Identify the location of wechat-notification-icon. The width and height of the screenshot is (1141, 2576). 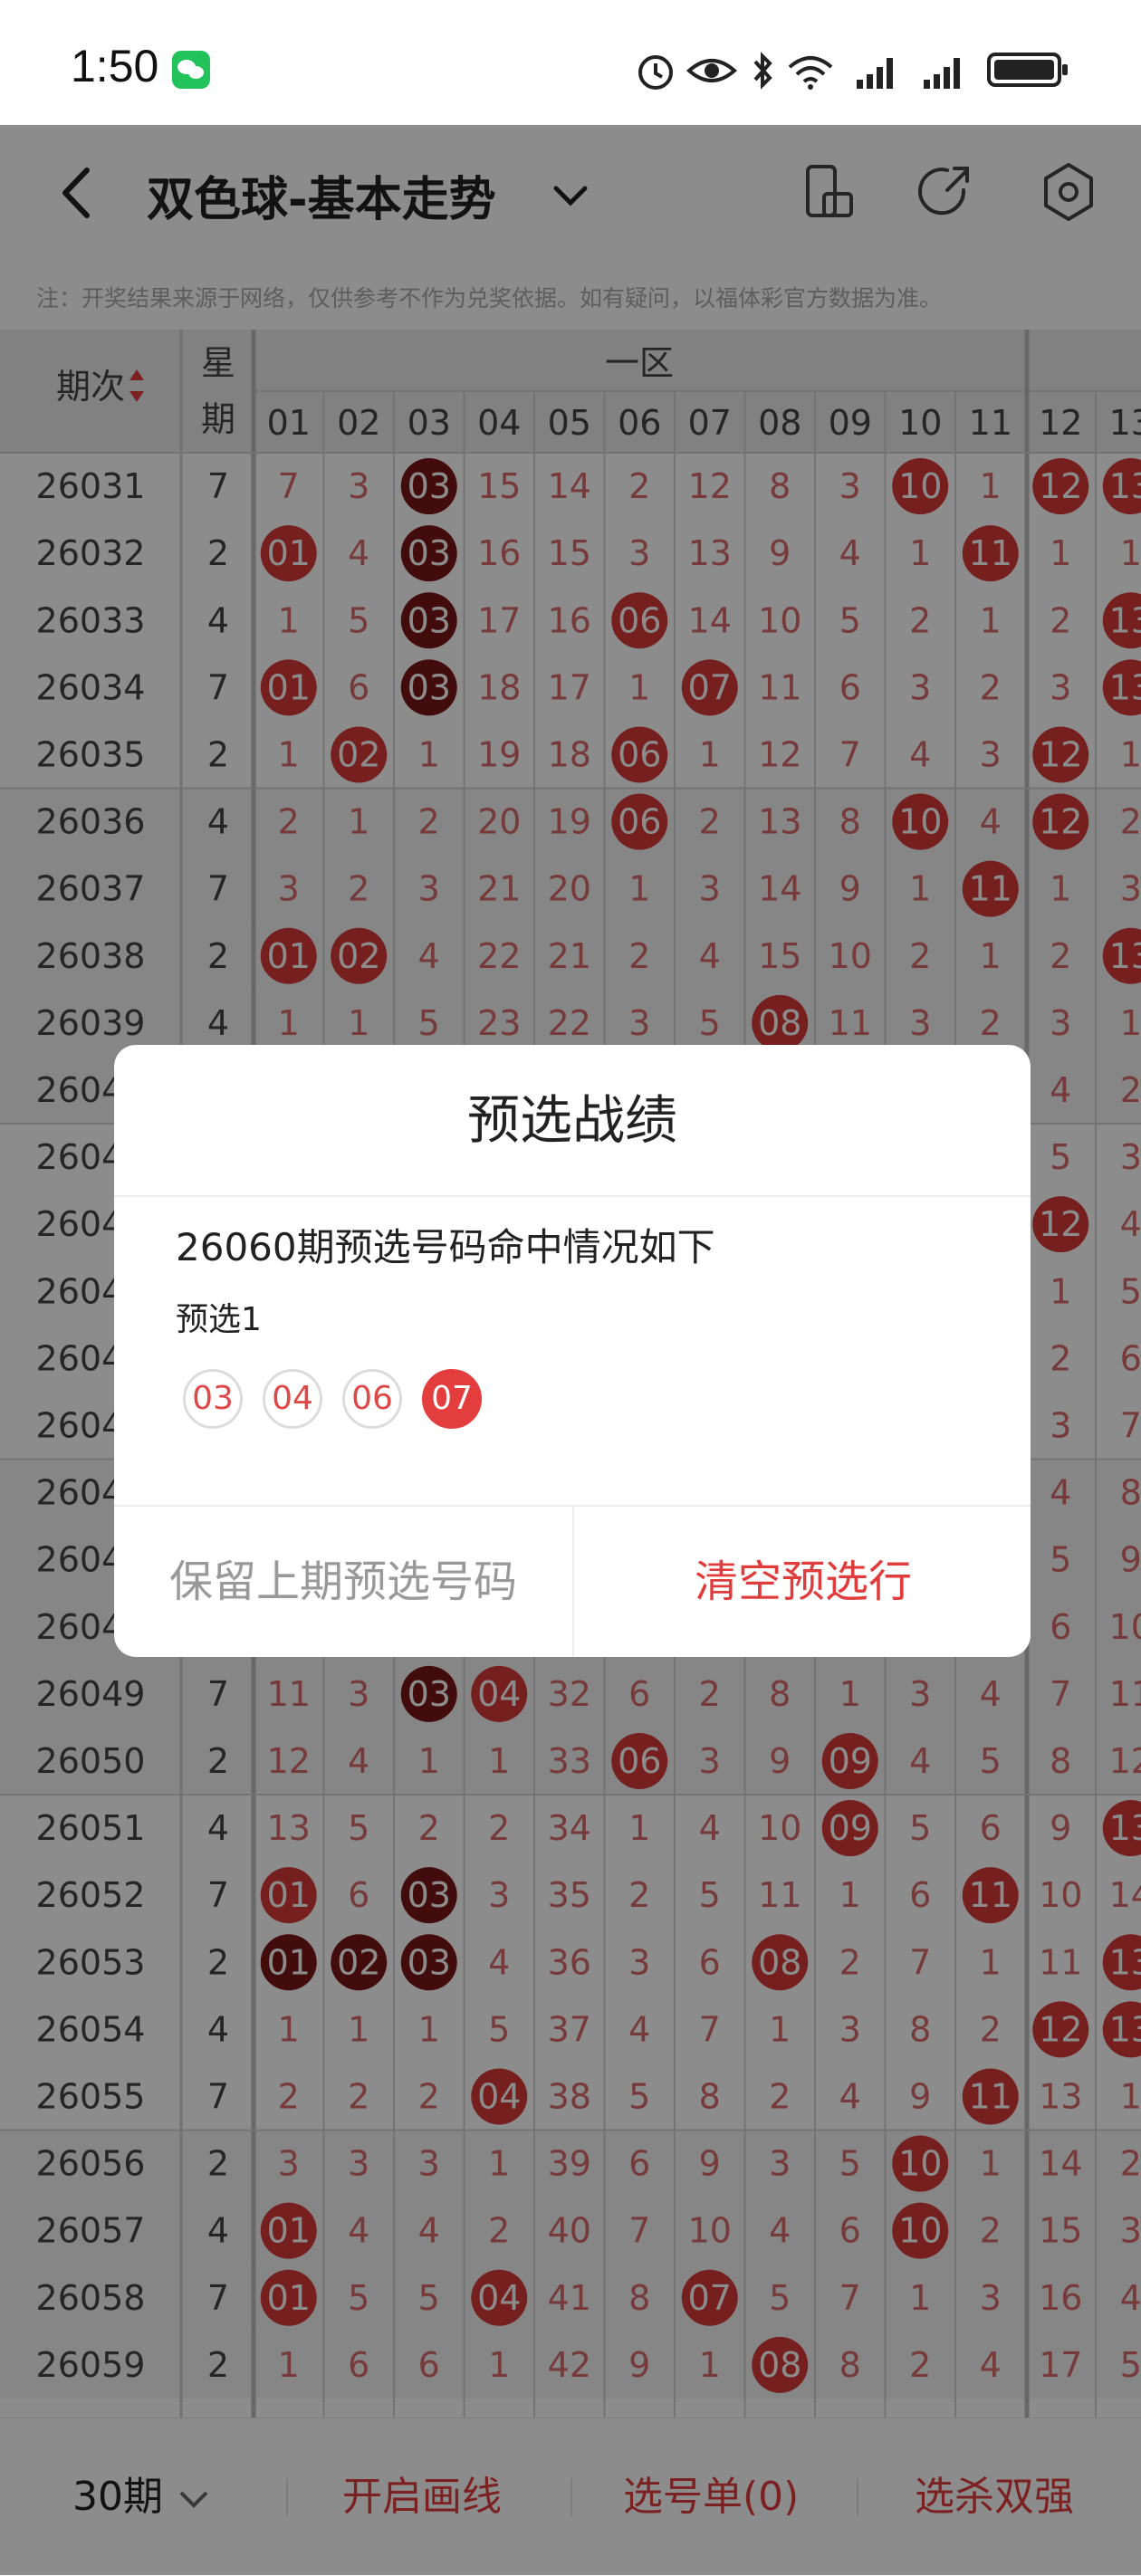
(191, 70).